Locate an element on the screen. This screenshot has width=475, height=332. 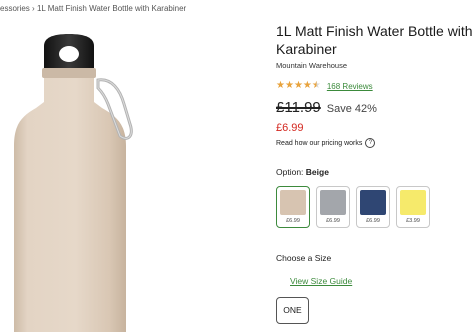
price-row: £11.99 Save 42% is located at coordinates (375, 107).